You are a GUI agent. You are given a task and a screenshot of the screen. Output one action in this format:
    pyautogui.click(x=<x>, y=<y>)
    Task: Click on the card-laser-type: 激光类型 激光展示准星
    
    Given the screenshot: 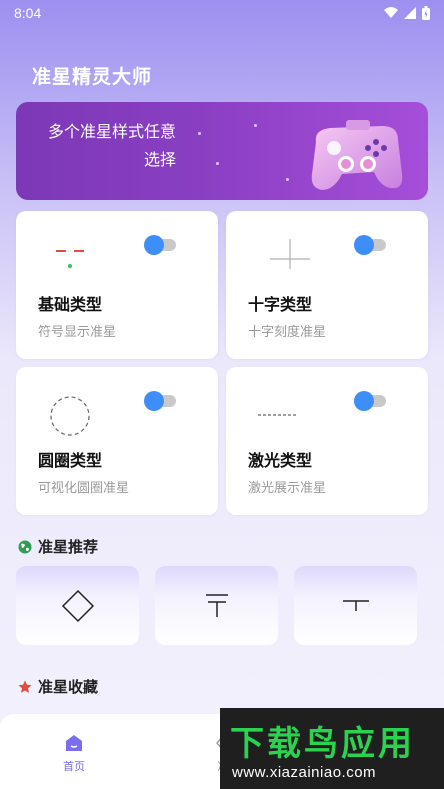 What is the action you would take?
    pyautogui.click(x=327, y=441)
    